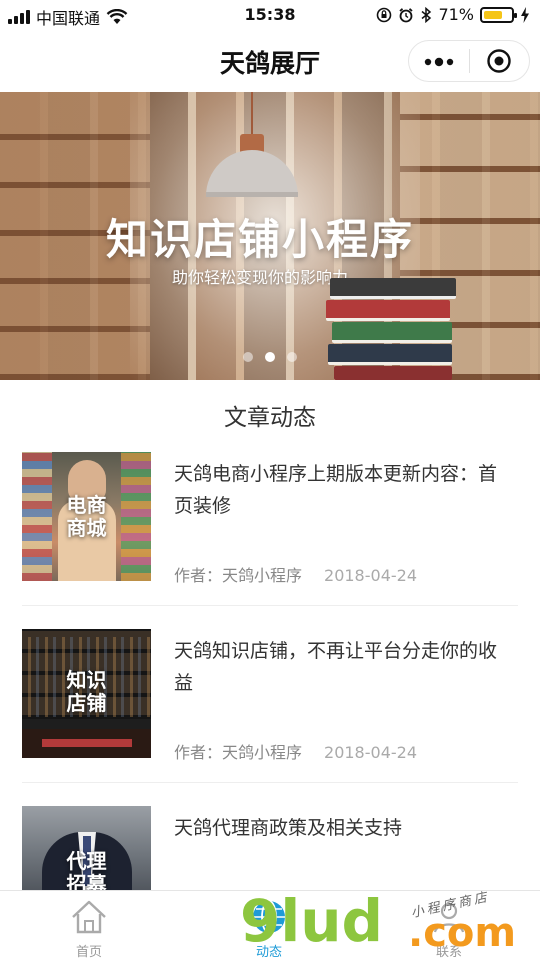 The height and width of the screenshot is (961, 540). What do you see at coordinates (86, 848) in the screenshot?
I see `article-thumbnail: 代理 招募` at bounding box center [86, 848].